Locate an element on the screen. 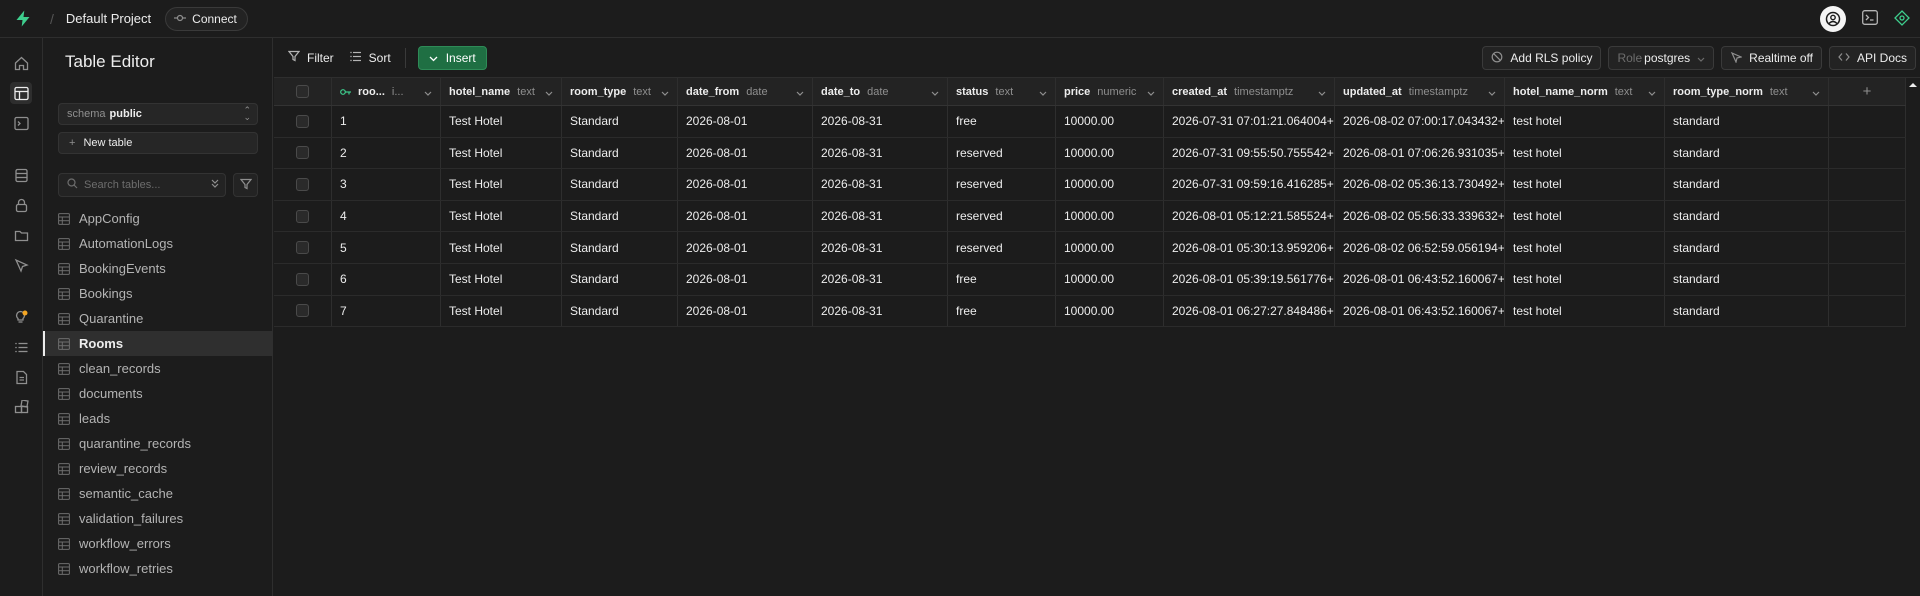 This screenshot has height=596, width=1920. column-header: room_type_norm text is located at coordinates (1747, 91).